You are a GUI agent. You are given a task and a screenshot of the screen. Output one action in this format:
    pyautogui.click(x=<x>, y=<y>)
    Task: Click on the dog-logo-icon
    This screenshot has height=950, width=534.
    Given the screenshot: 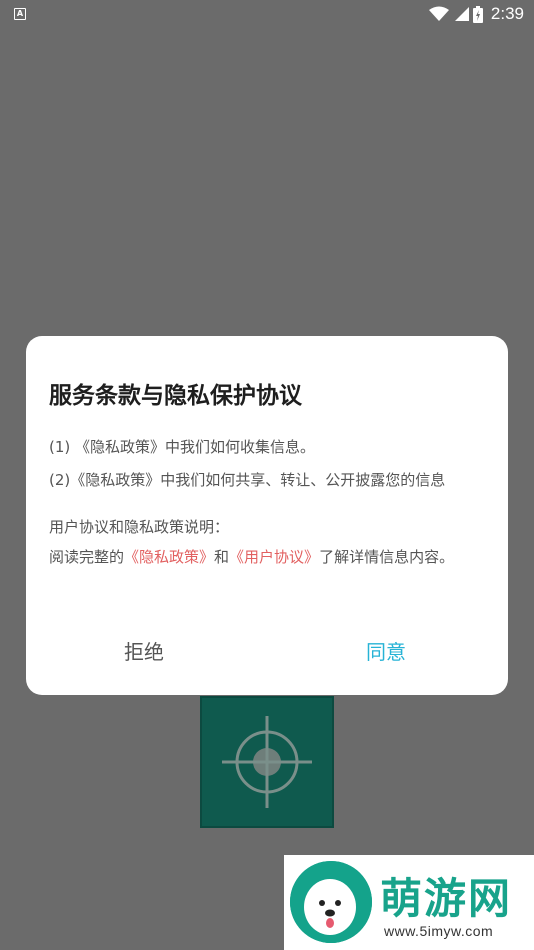 What is the action you would take?
    pyautogui.click(x=331, y=902)
    